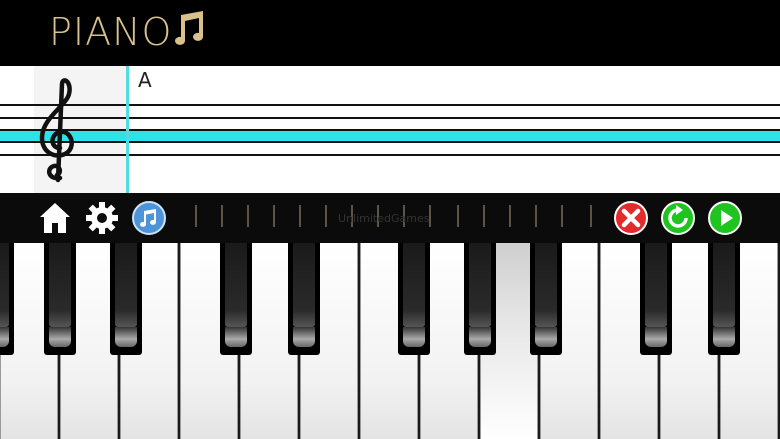  What do you see at coordinates (631, 218) in the screenshot?
I see `close-icon` at bounding box center [631, 218].